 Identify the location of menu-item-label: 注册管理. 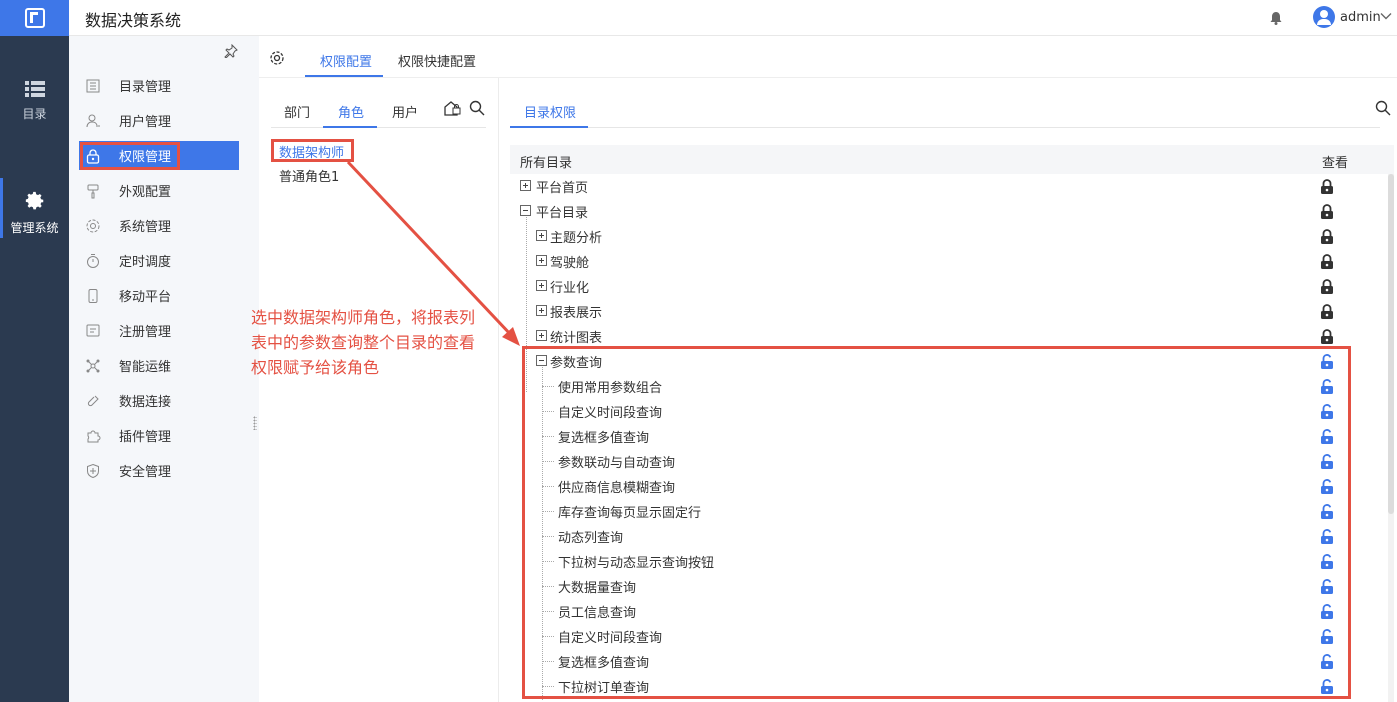
(145, 332).